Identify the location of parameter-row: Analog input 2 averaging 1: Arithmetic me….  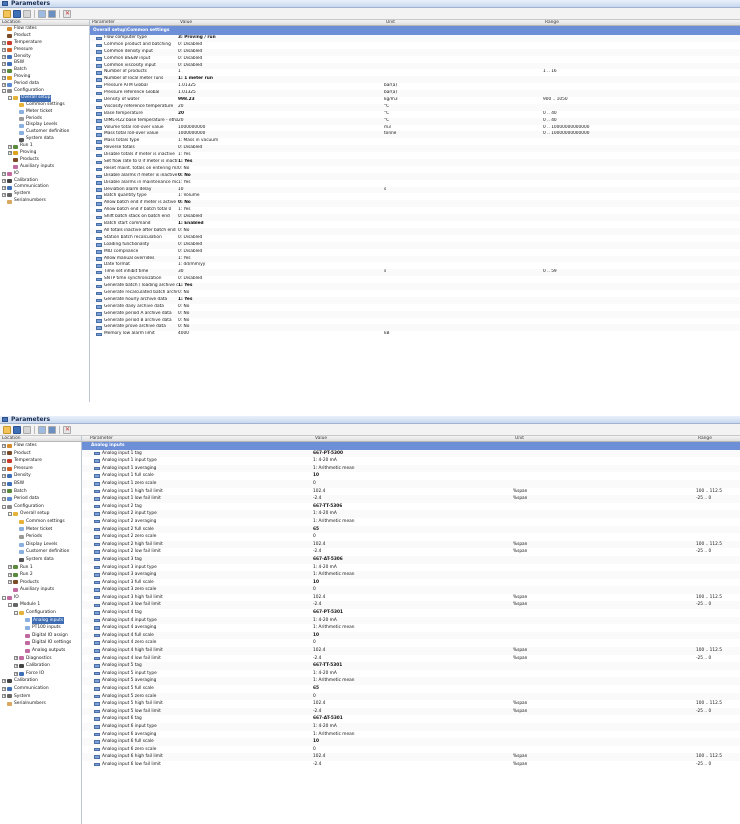
(411, 522).